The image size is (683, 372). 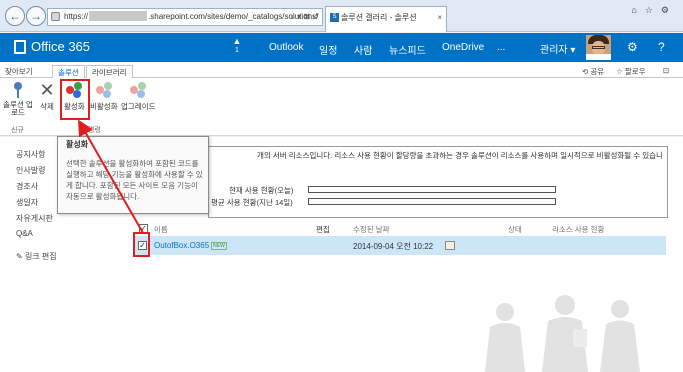 I want to click on office-logo-icon, so click(x=20, y=47).